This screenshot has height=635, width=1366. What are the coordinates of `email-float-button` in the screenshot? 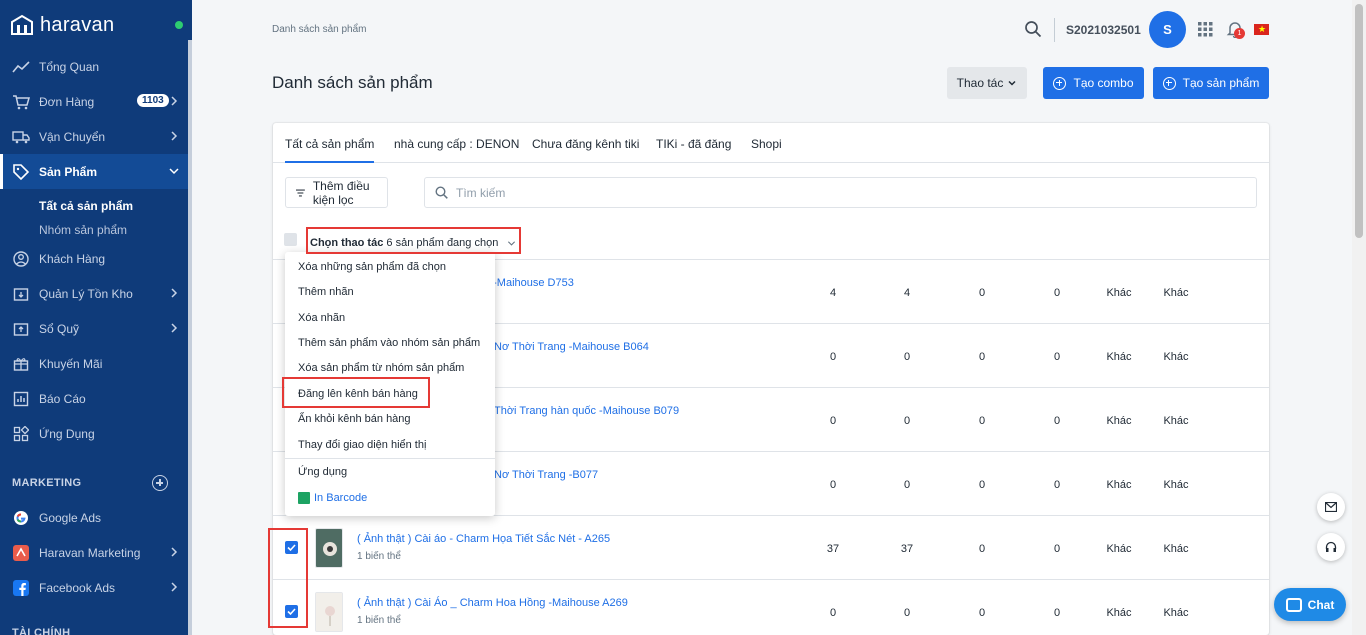 It's located at (1331, 507).